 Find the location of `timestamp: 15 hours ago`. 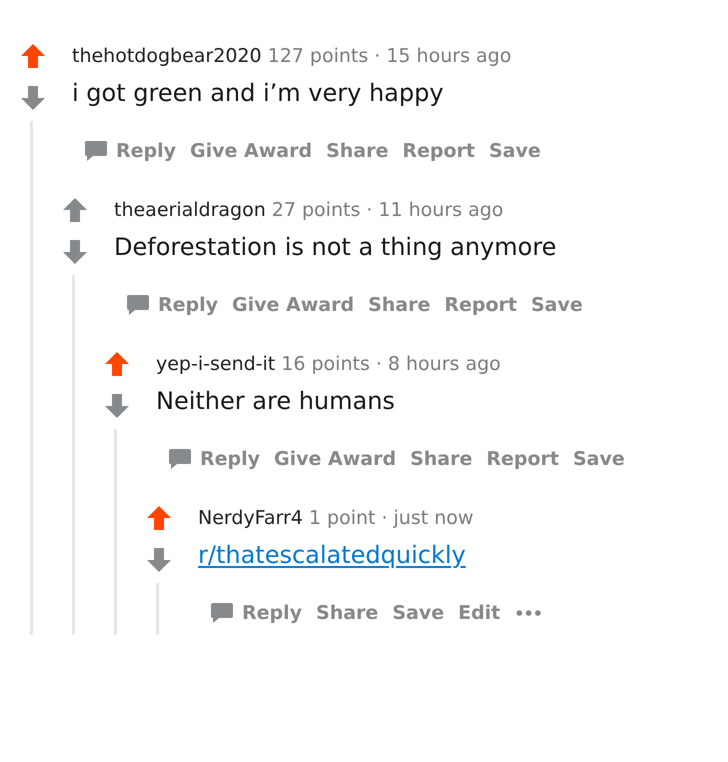

timestamp: 15 hours ago is located at coordinates (449, 56).